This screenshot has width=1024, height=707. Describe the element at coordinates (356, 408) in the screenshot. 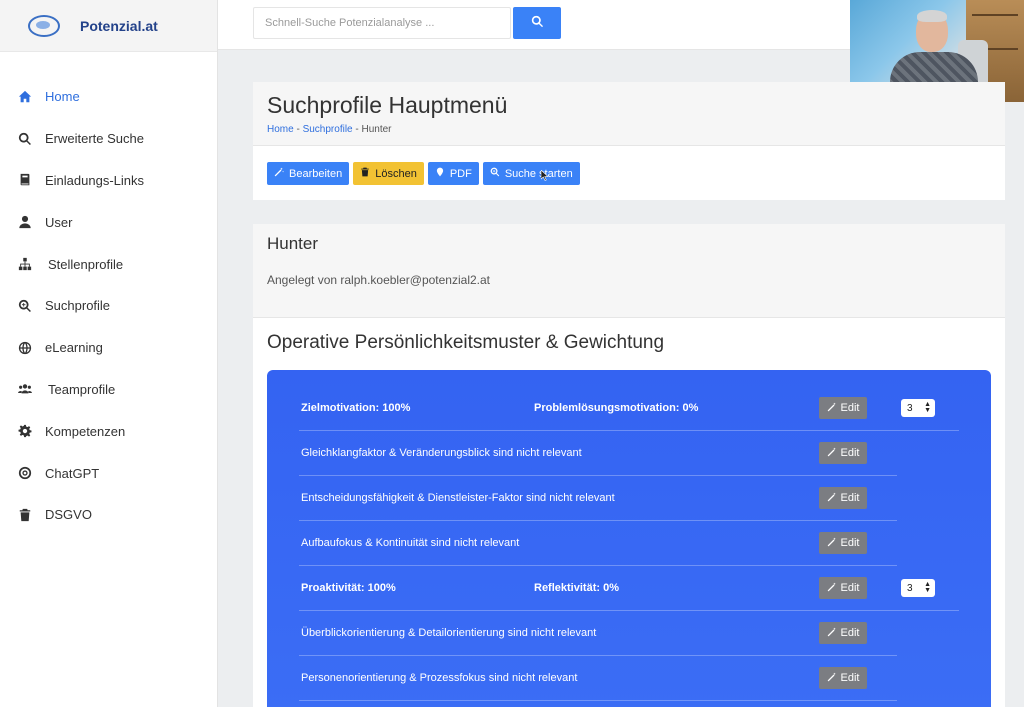

I see `pattern-left-value: Zielmotivation: 100%` at that location.